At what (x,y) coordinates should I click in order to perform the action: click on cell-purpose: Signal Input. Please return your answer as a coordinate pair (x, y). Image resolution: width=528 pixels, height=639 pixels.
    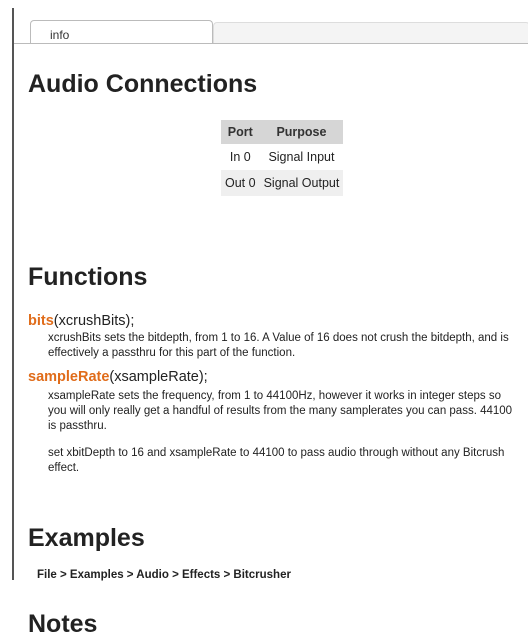
    Looking at the image, I should click on (301, 157).